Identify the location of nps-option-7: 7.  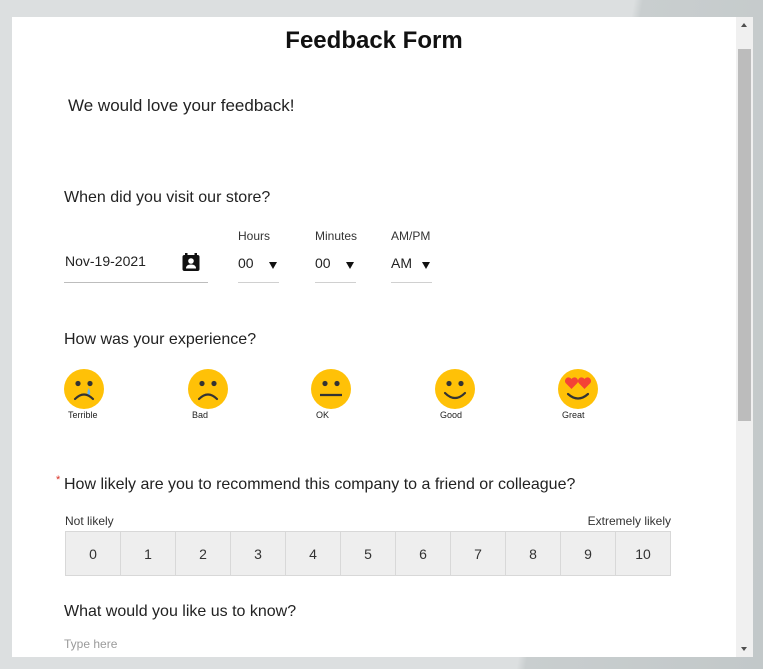
(478, 553).